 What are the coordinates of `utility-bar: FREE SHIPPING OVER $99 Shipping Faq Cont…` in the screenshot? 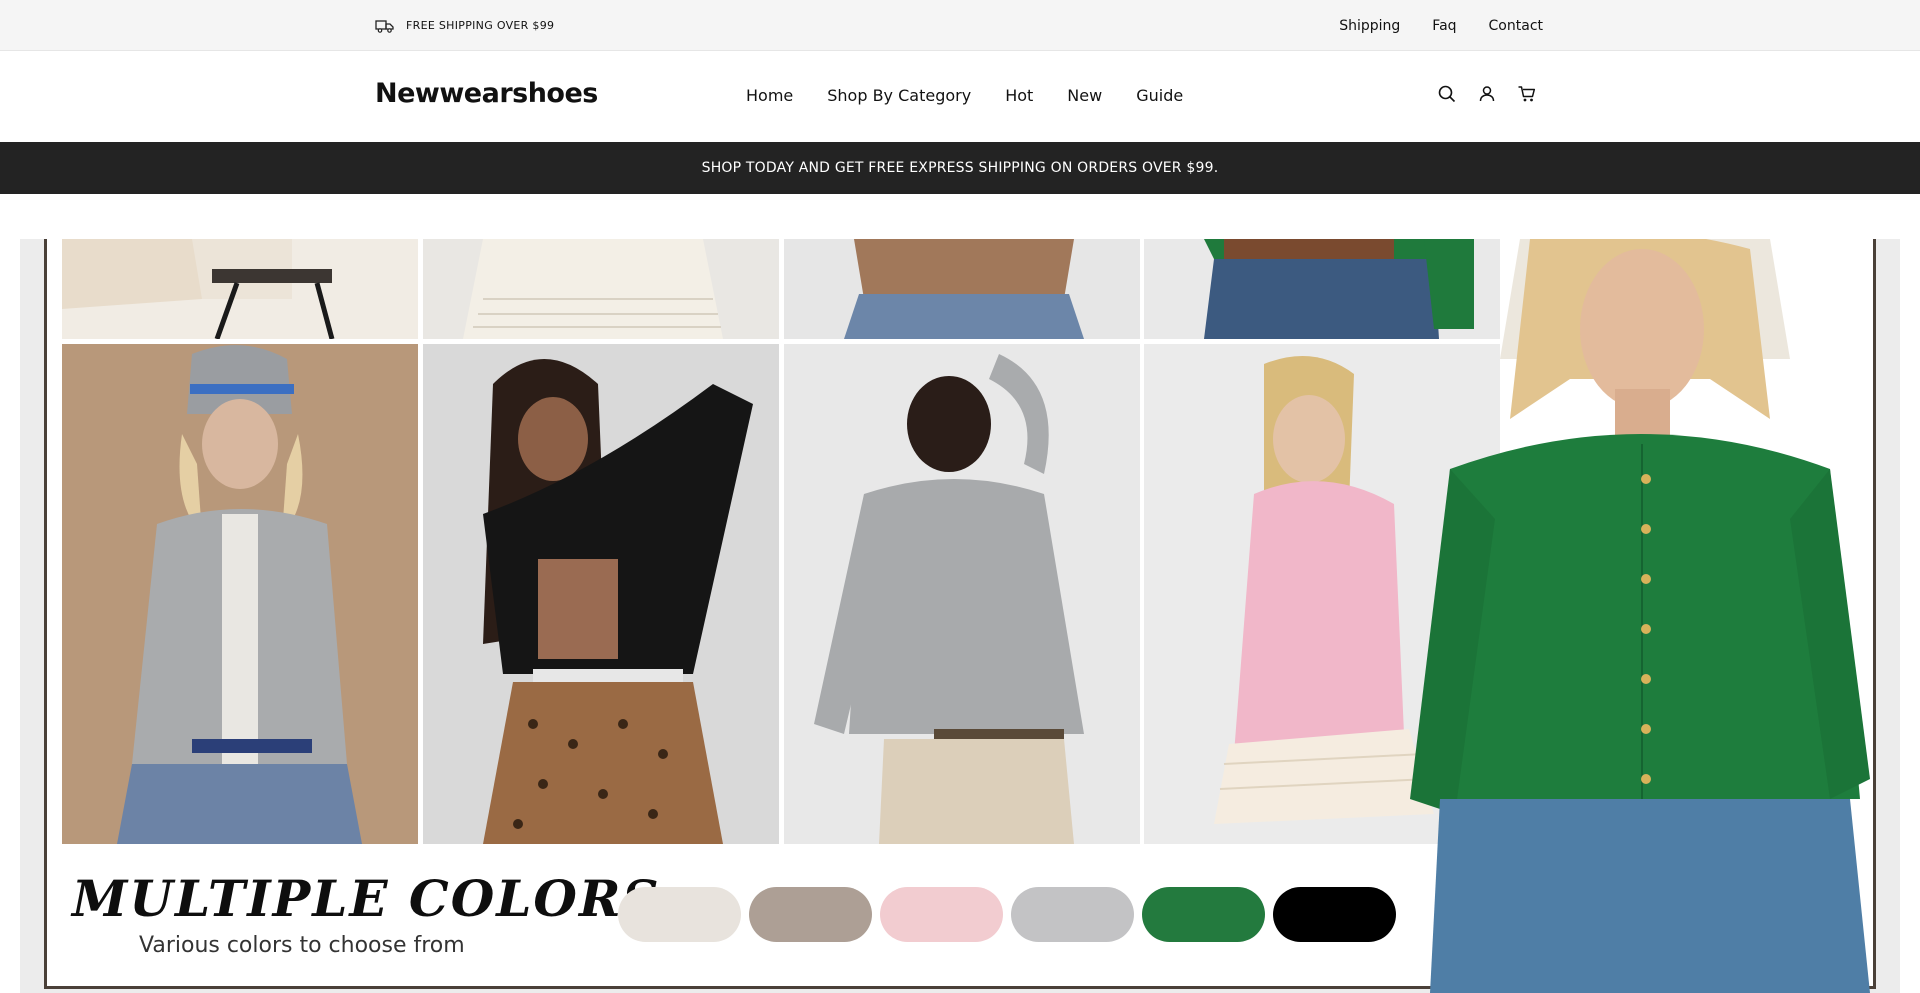 It's located at (960, 25).